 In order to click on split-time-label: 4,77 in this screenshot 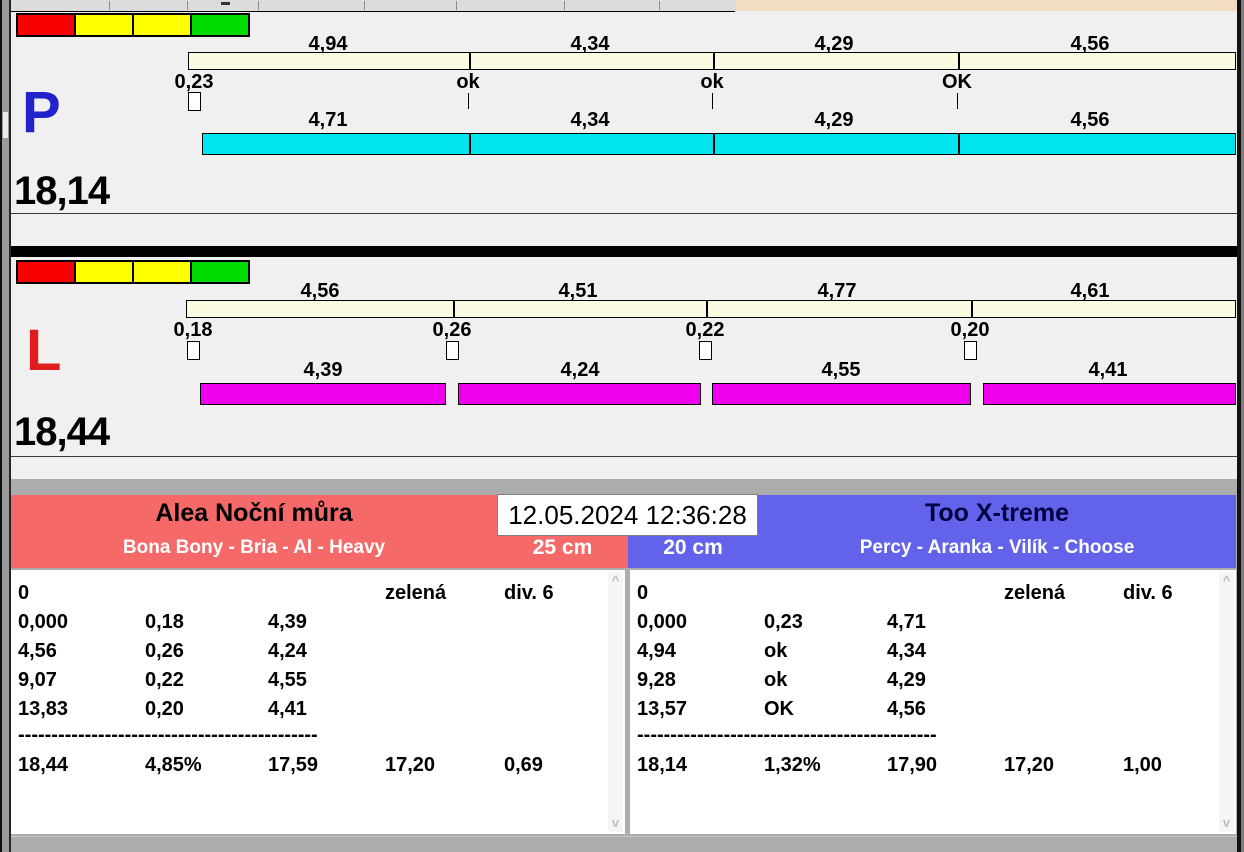, I will do `click(837, 291)`.